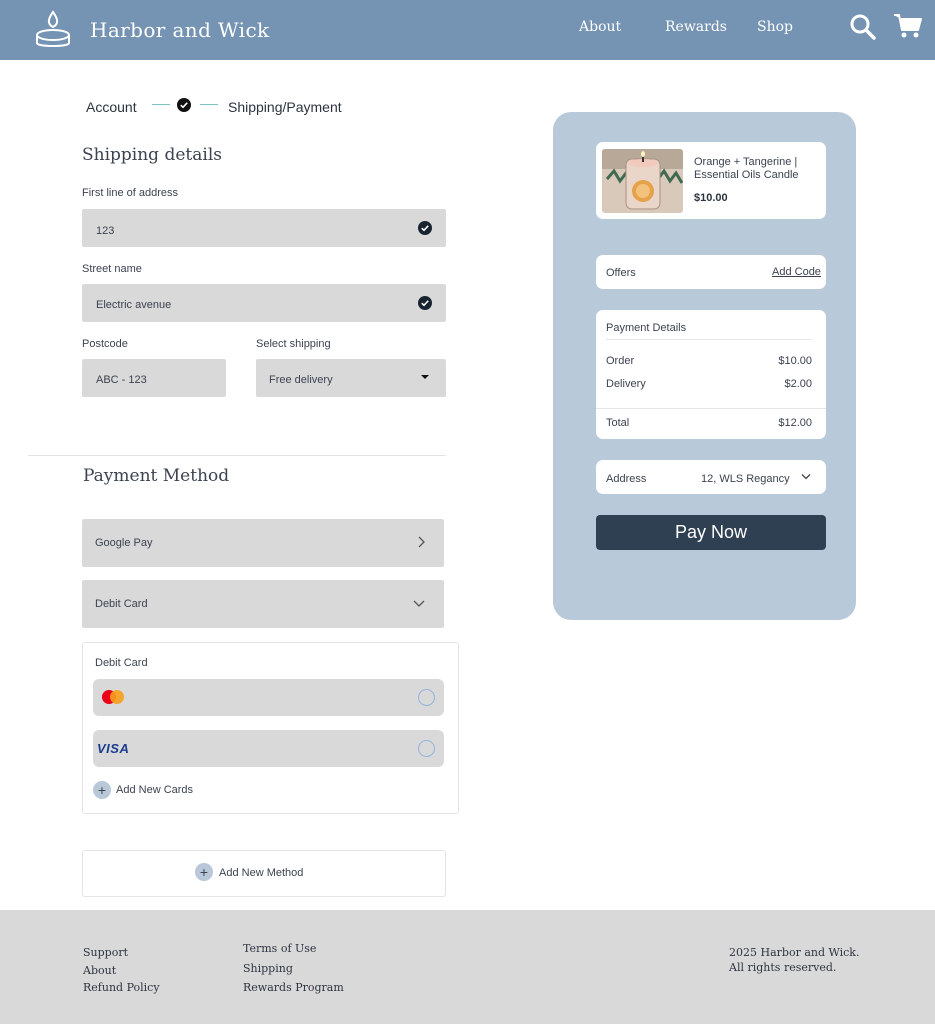 This screenshot has height=1024, width=935. I want to click on total-label: Total, so click(618, 423).